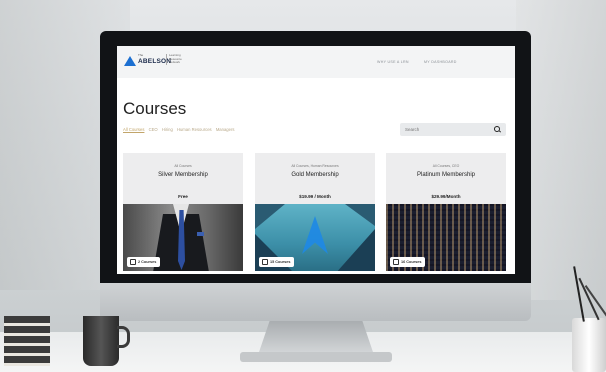  What do you see at coordinates (141, 55) in the screenshot?
I see `logo-prefix: The` at bounding box center [141, 55].